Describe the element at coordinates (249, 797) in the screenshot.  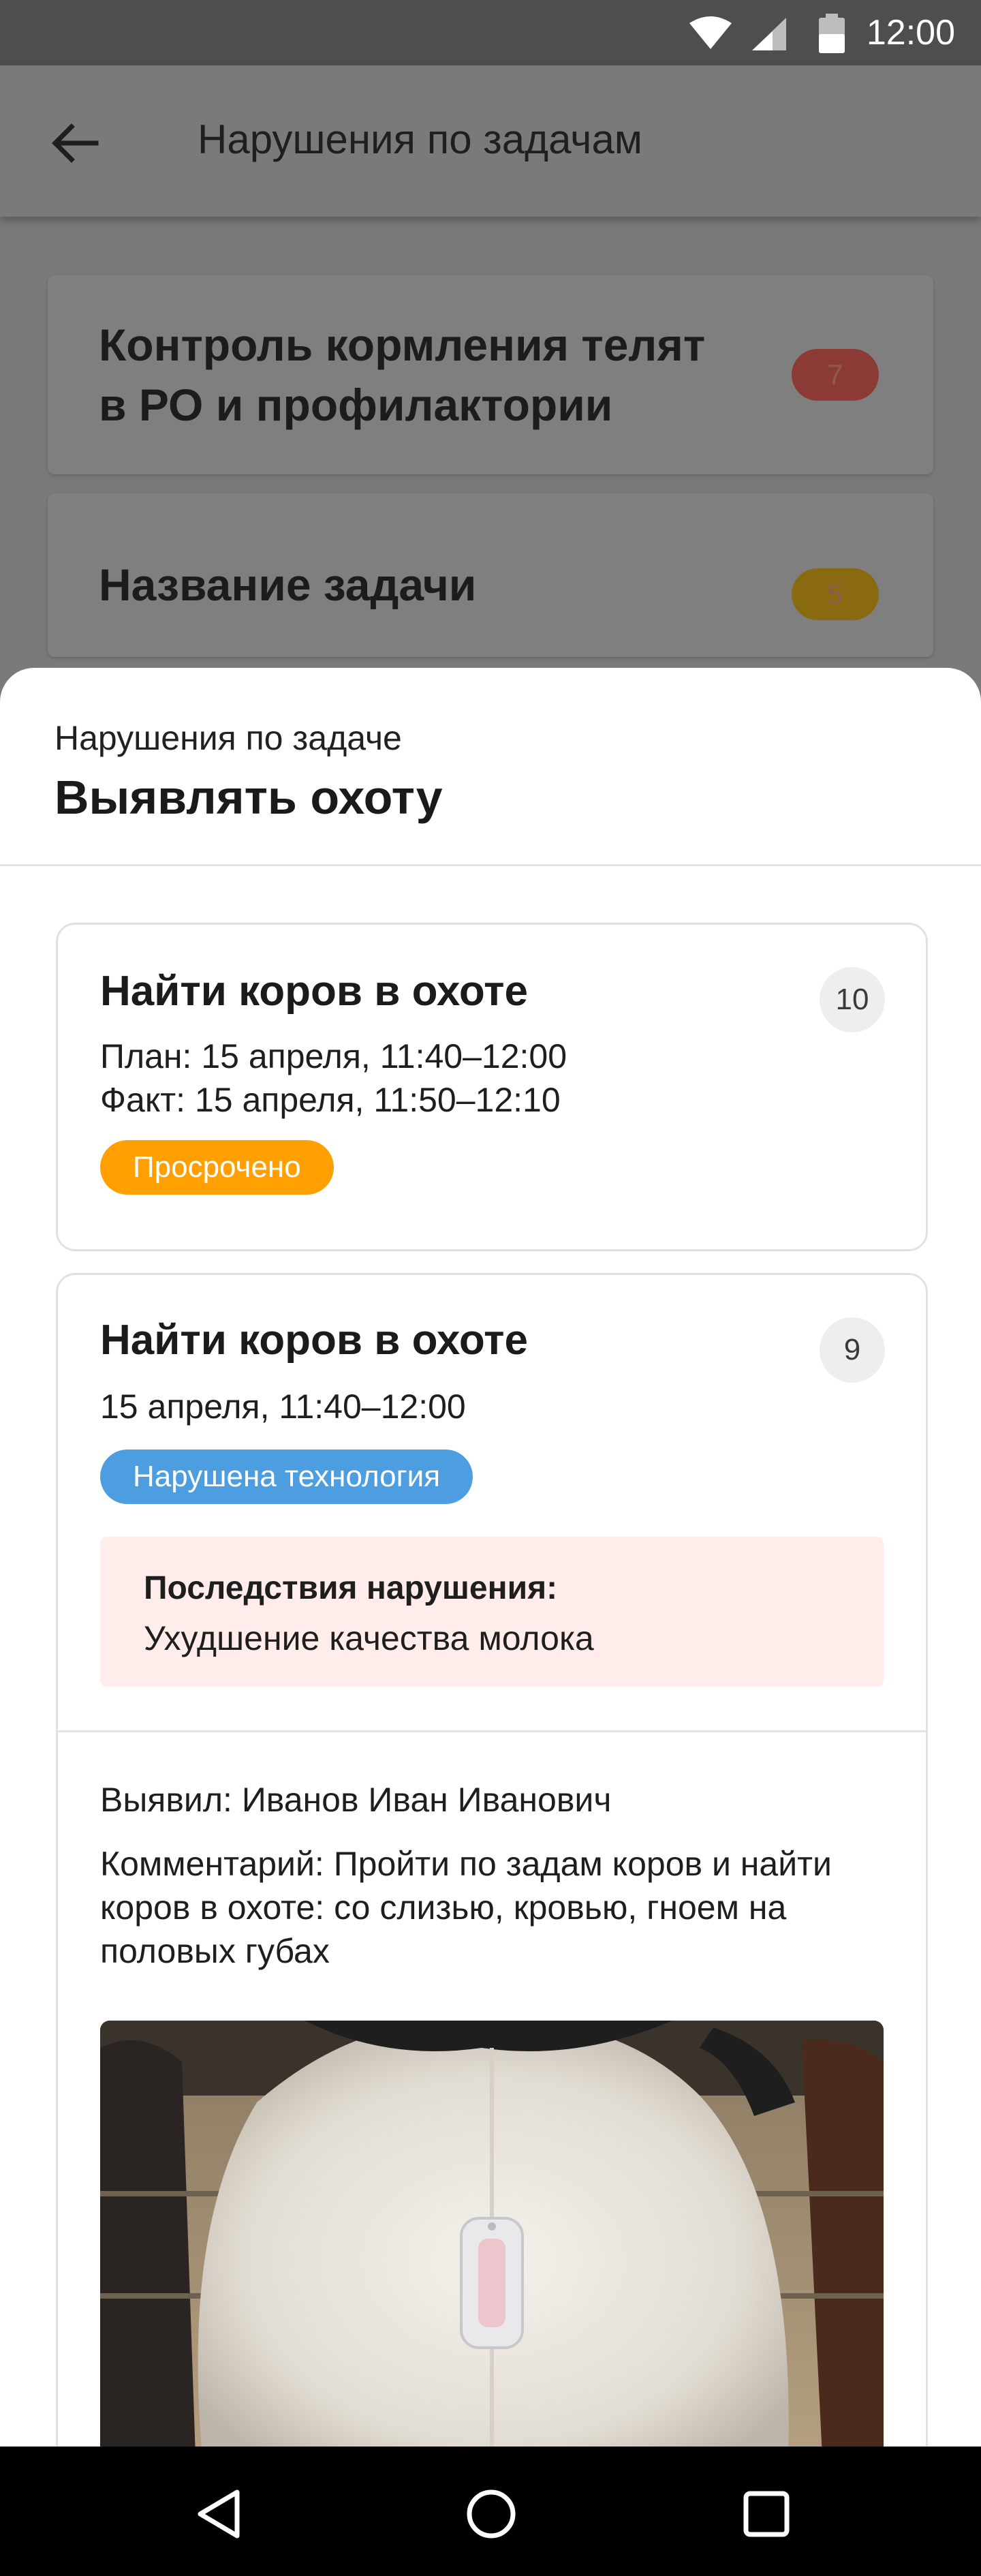
I see `sheet-title: Выявлять охоту` at that location.